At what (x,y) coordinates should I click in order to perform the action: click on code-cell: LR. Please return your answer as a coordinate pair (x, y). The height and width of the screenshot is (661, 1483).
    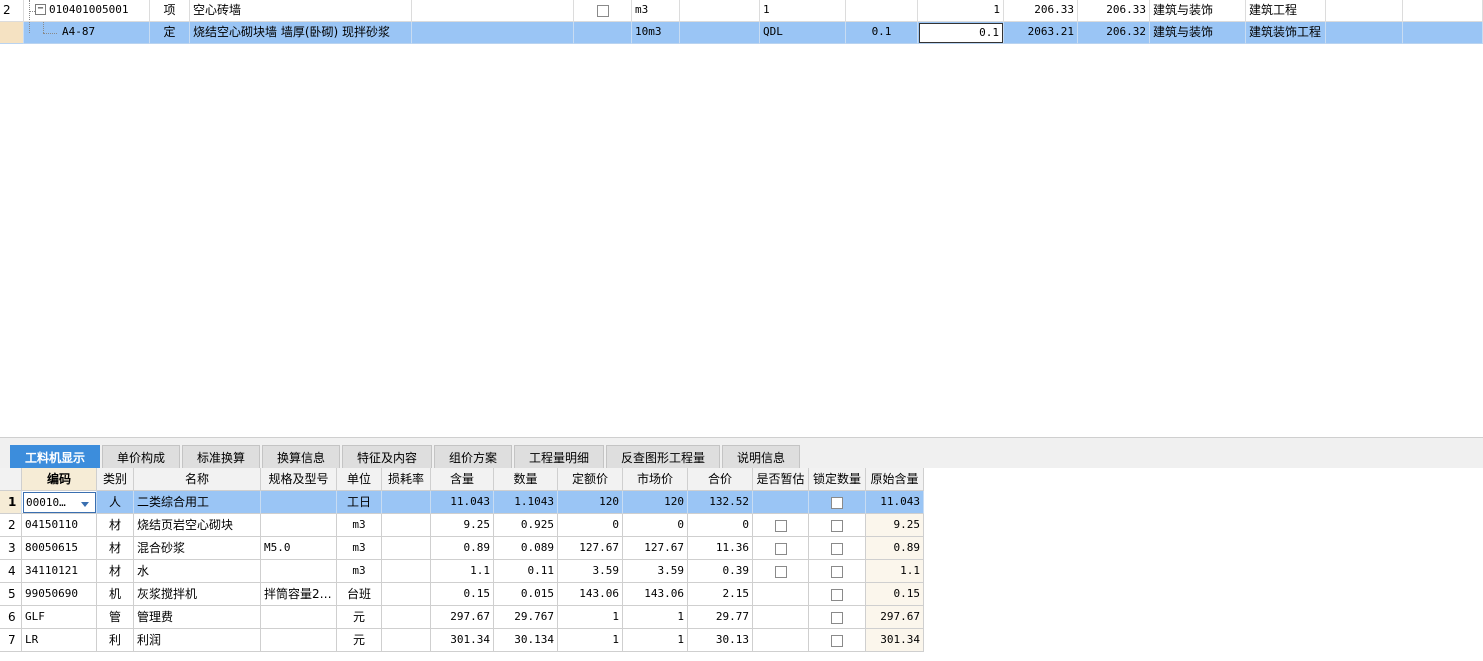
    Looking at the image, I should click on (59, 640).